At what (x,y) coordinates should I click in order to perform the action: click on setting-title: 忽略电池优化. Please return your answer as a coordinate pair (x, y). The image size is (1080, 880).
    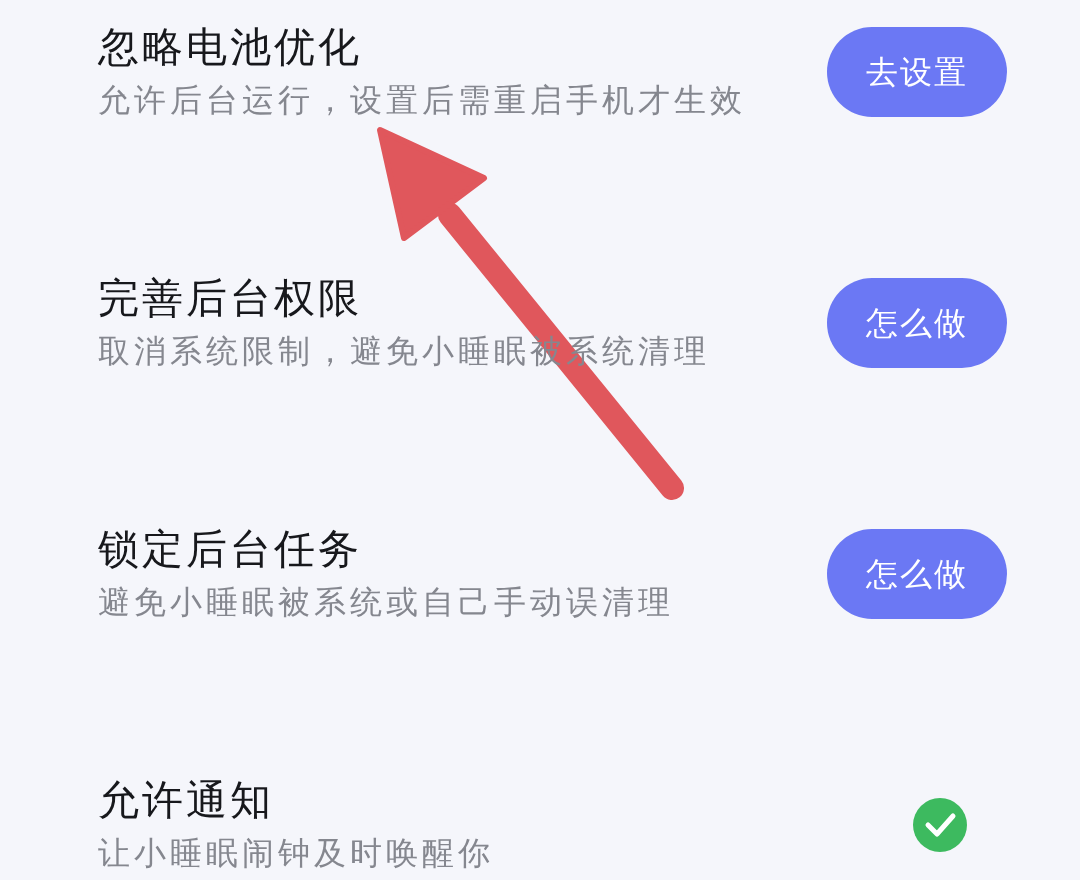
    Looking at the image, I should click on (230, 47).